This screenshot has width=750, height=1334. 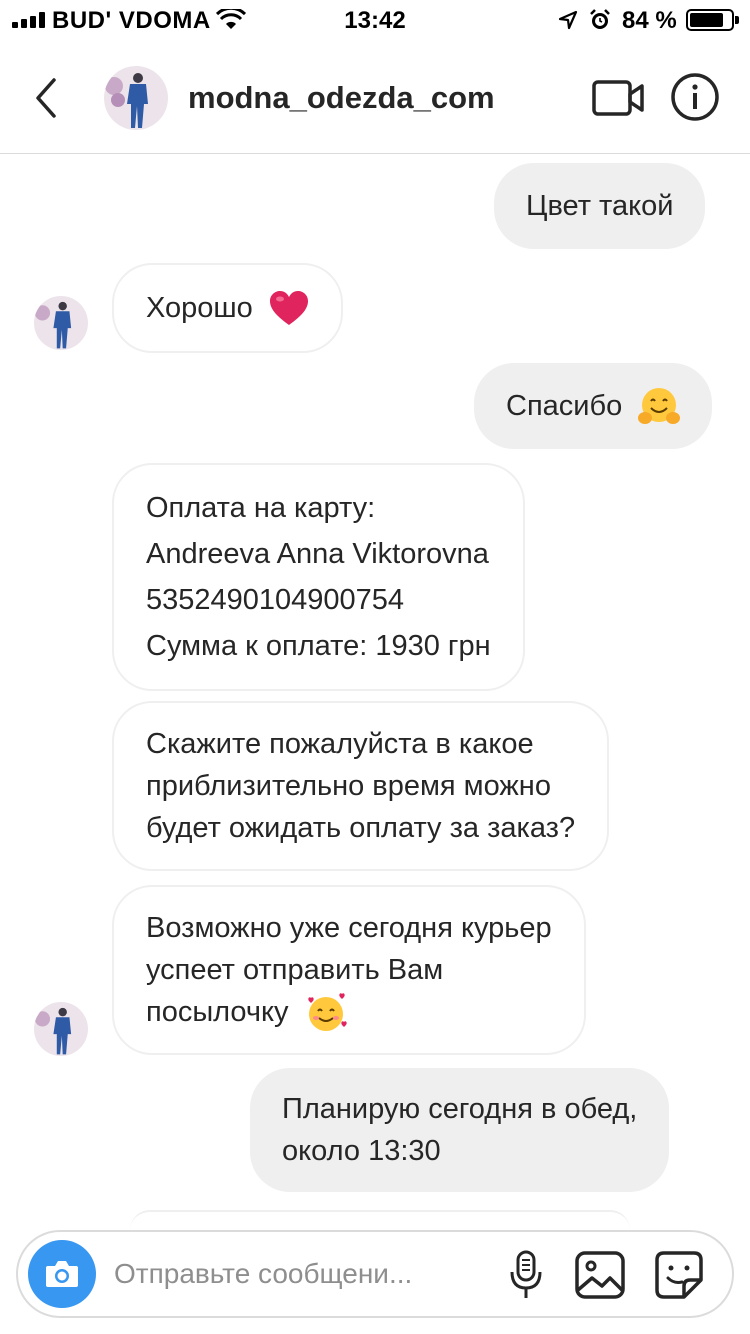 What do you see at coordinates (600, 1275) in the screenshot?
I see `gallery-icon` at bounding box center [600, 1275].